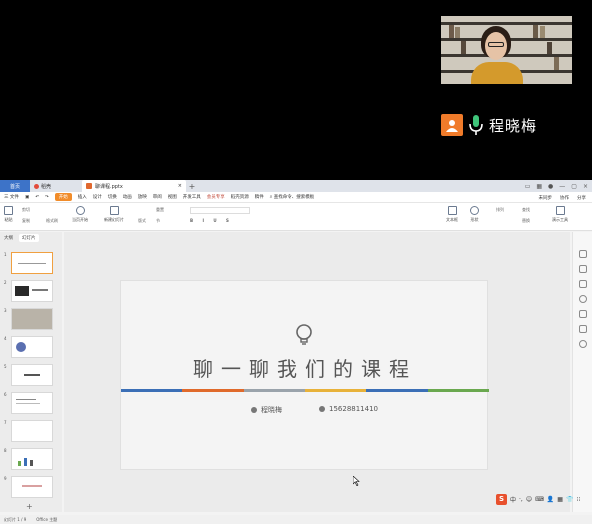 The width and height of the screenshot is (592, 524). I want to click on copy-button: 复制, so click(26, 221).